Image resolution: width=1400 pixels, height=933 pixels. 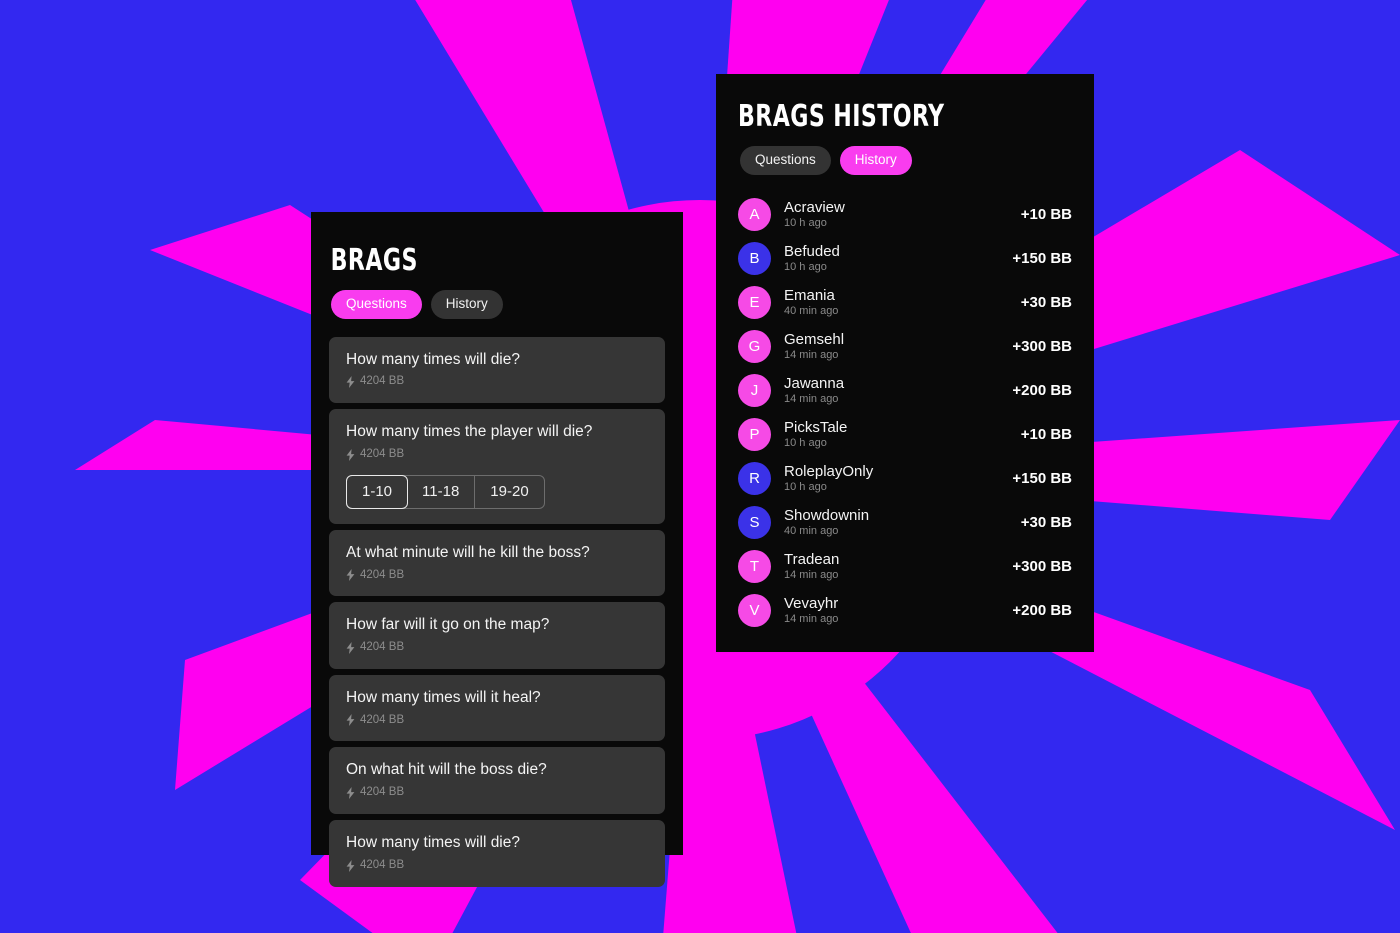 I want to click on history-row: G Gemsehl 14 min ago +300 BB, so click(x=905, y=347).